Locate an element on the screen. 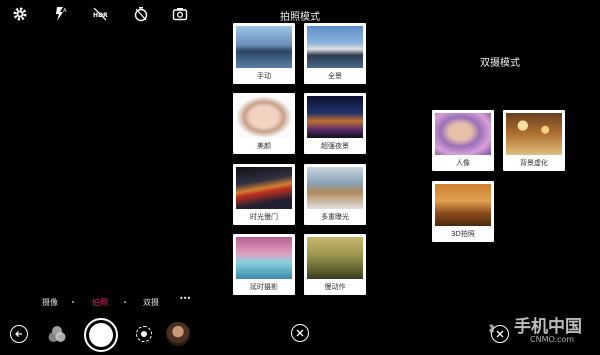  mode-photo: 拍照 is located at coordinates (100, 302).